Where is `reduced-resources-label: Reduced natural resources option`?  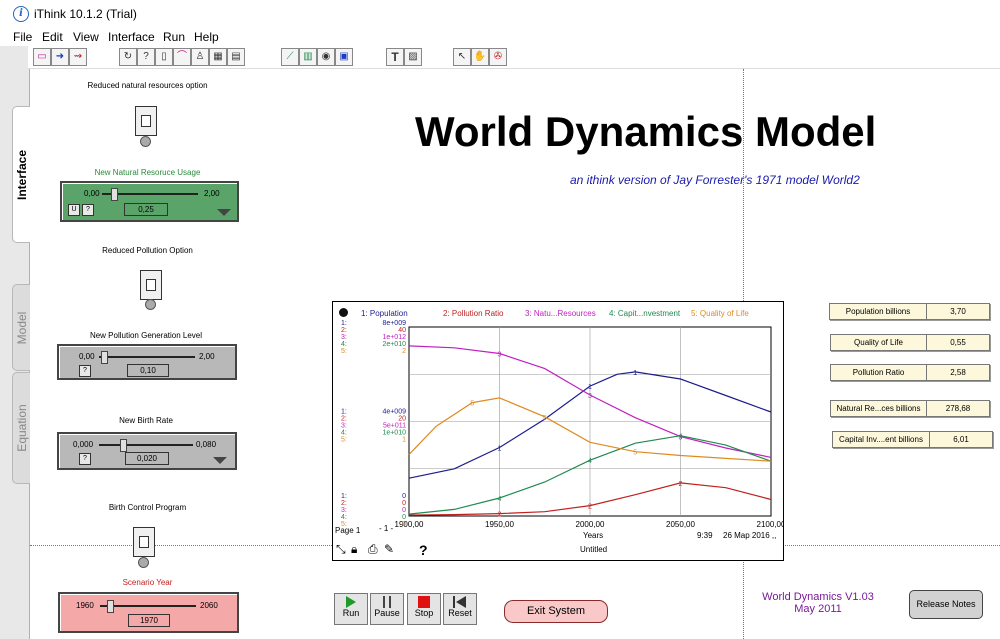
reduced-resources-label: Reduced natural resources option is located at coordinates (147, 85).